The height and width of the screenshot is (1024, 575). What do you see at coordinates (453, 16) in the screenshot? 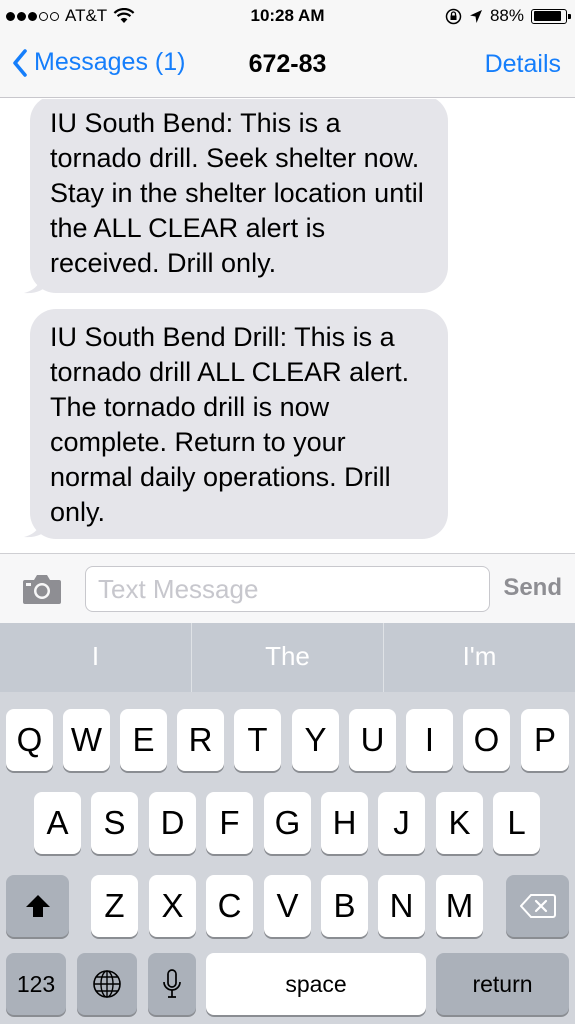
I see `orientation-lock-icon` at bounding box center [453, 16].